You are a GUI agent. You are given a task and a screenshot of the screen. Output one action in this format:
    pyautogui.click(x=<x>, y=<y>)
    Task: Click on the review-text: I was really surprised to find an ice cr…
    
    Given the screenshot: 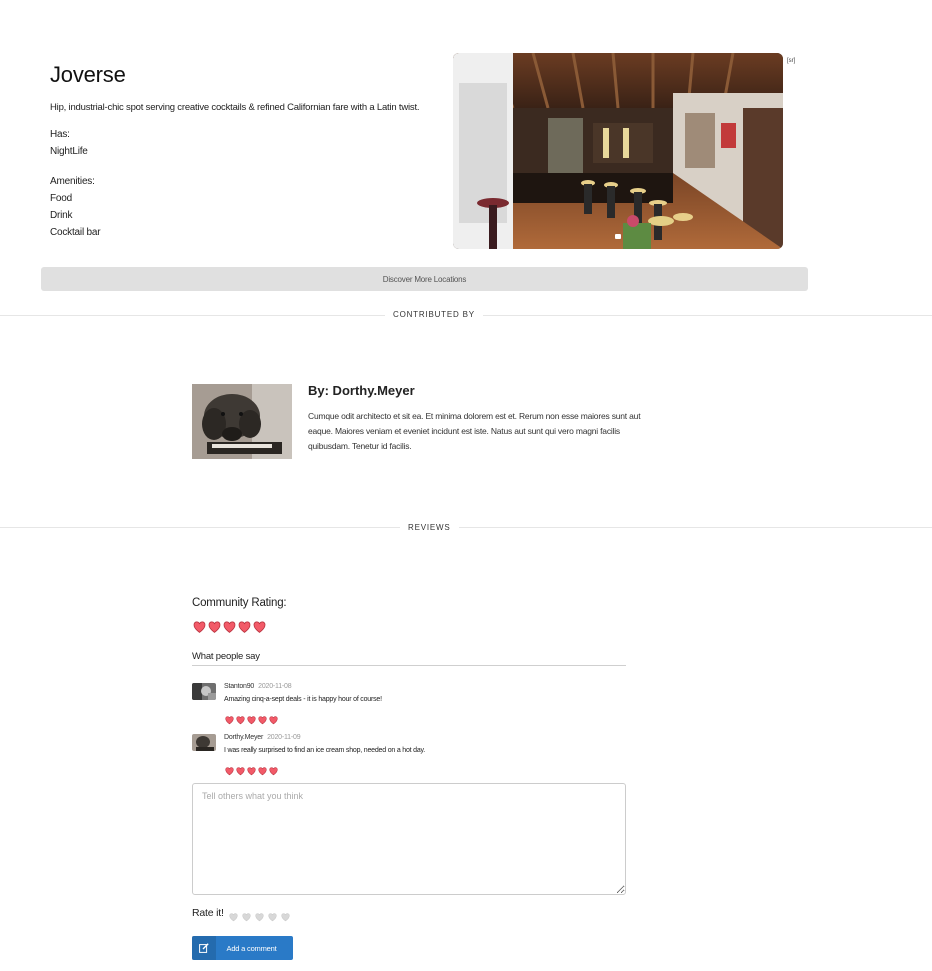 What is the action you would take?
    pyautogui.click(x=325, y=750)
    